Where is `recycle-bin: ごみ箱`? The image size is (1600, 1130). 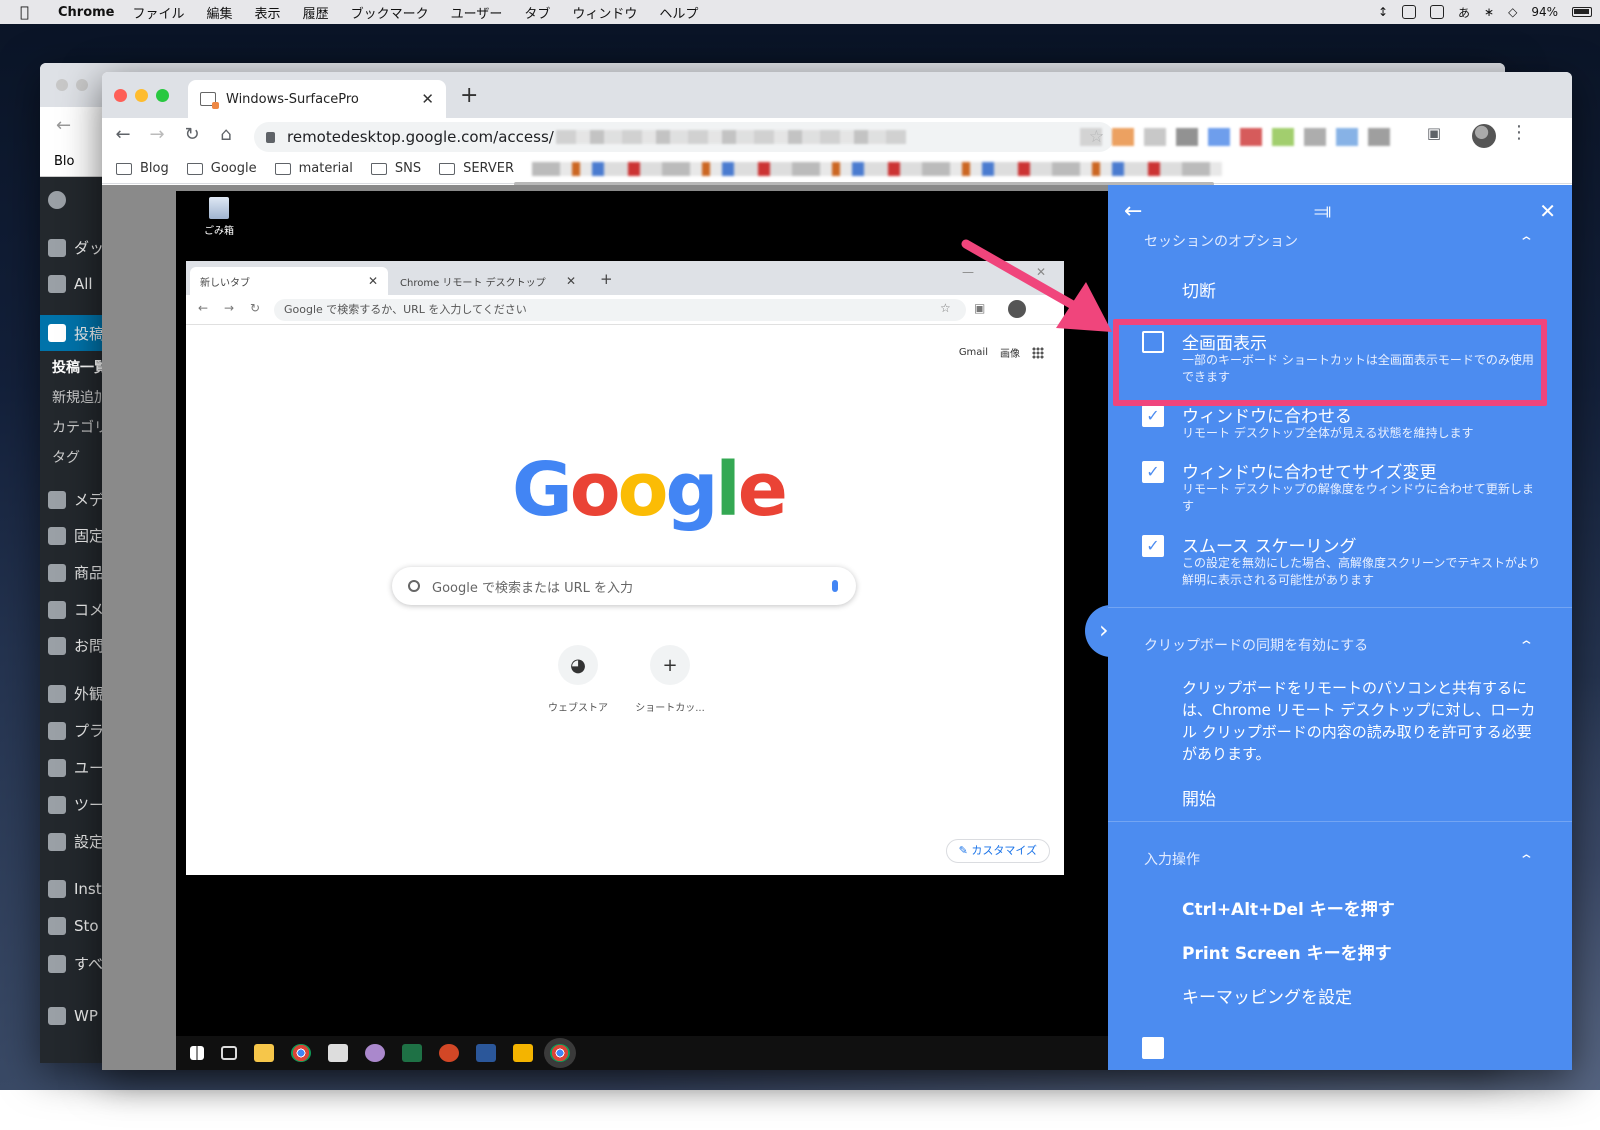
recycle-bin: ごみ箱 is located at coordinates (219, 217).